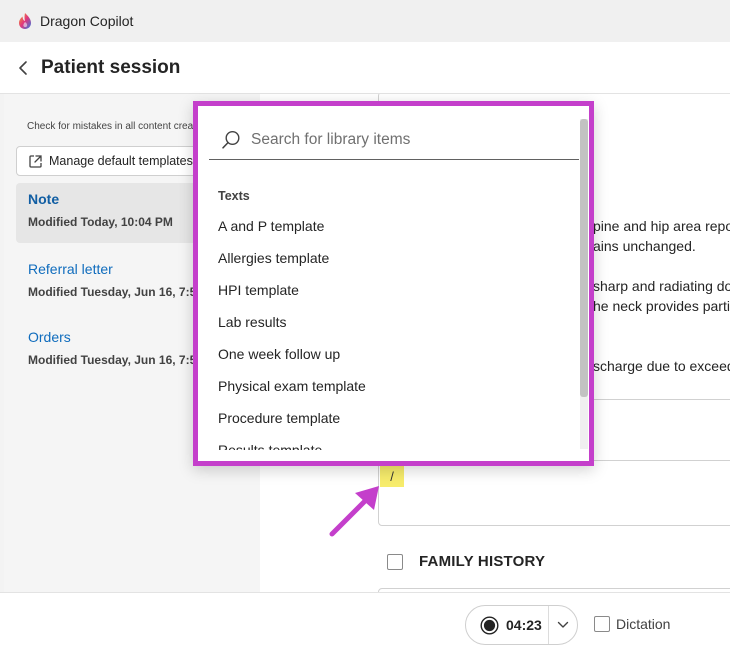 The width and height of the screenshot is (730, 658). I want to click on note-text-line: ains unchanged., so click(644, 246).